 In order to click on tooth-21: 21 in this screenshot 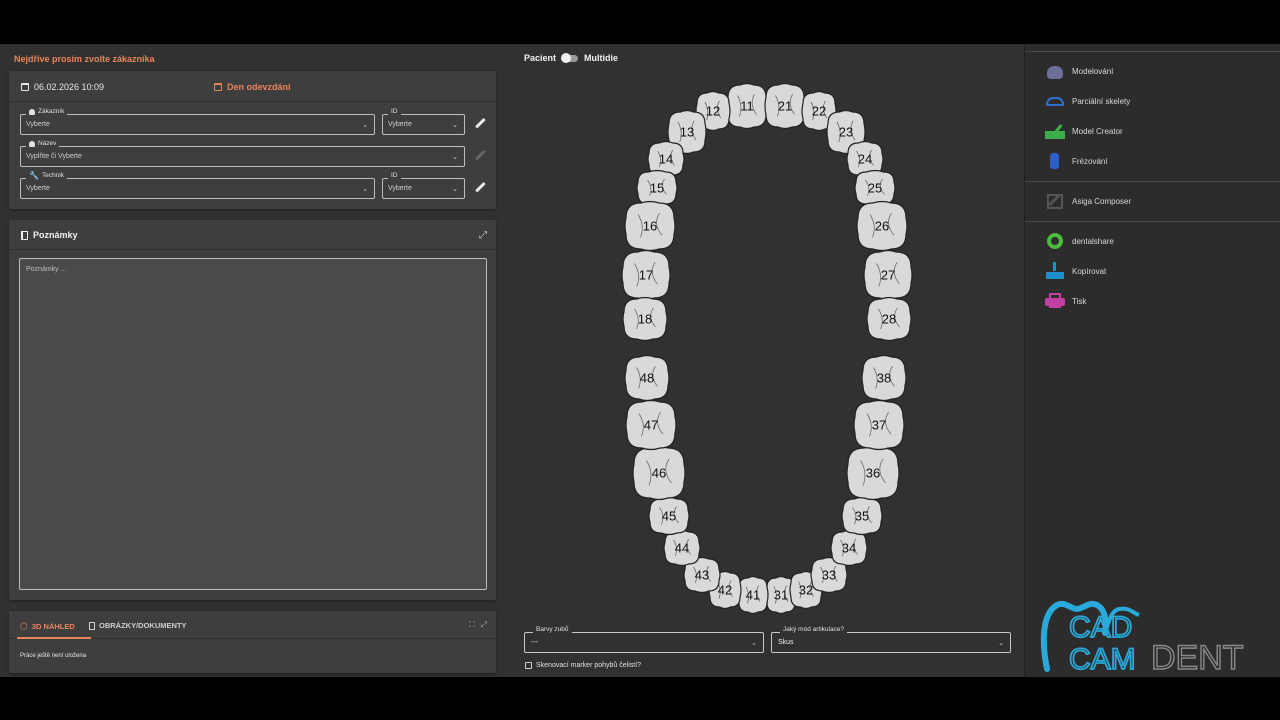, I will do `click(785, 106)`.